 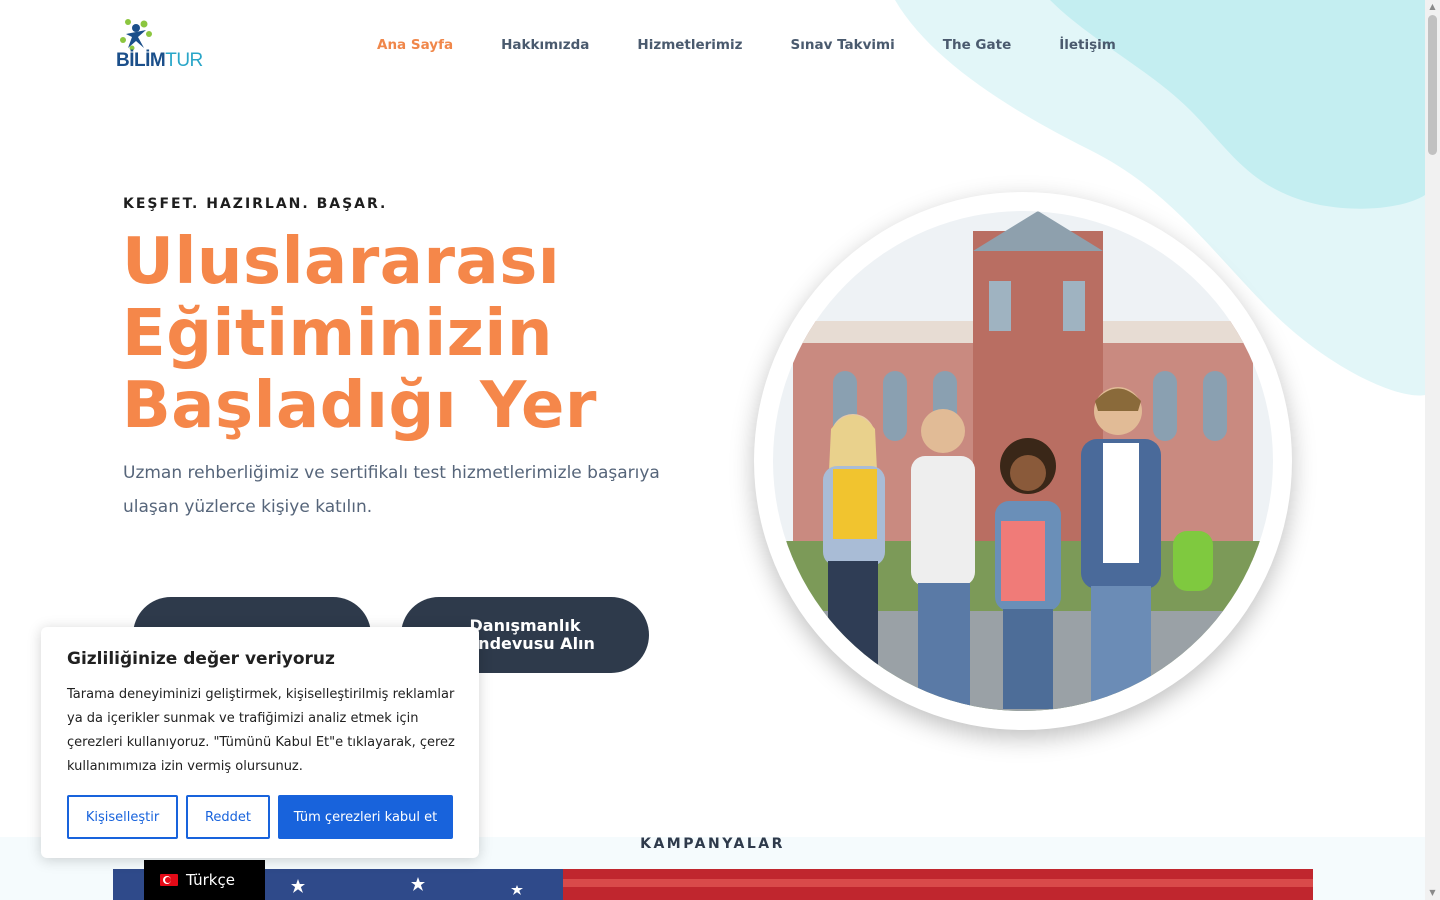 I want to click on scroll-down-arrow-icon: ▼, so click(x=1432, y=893).